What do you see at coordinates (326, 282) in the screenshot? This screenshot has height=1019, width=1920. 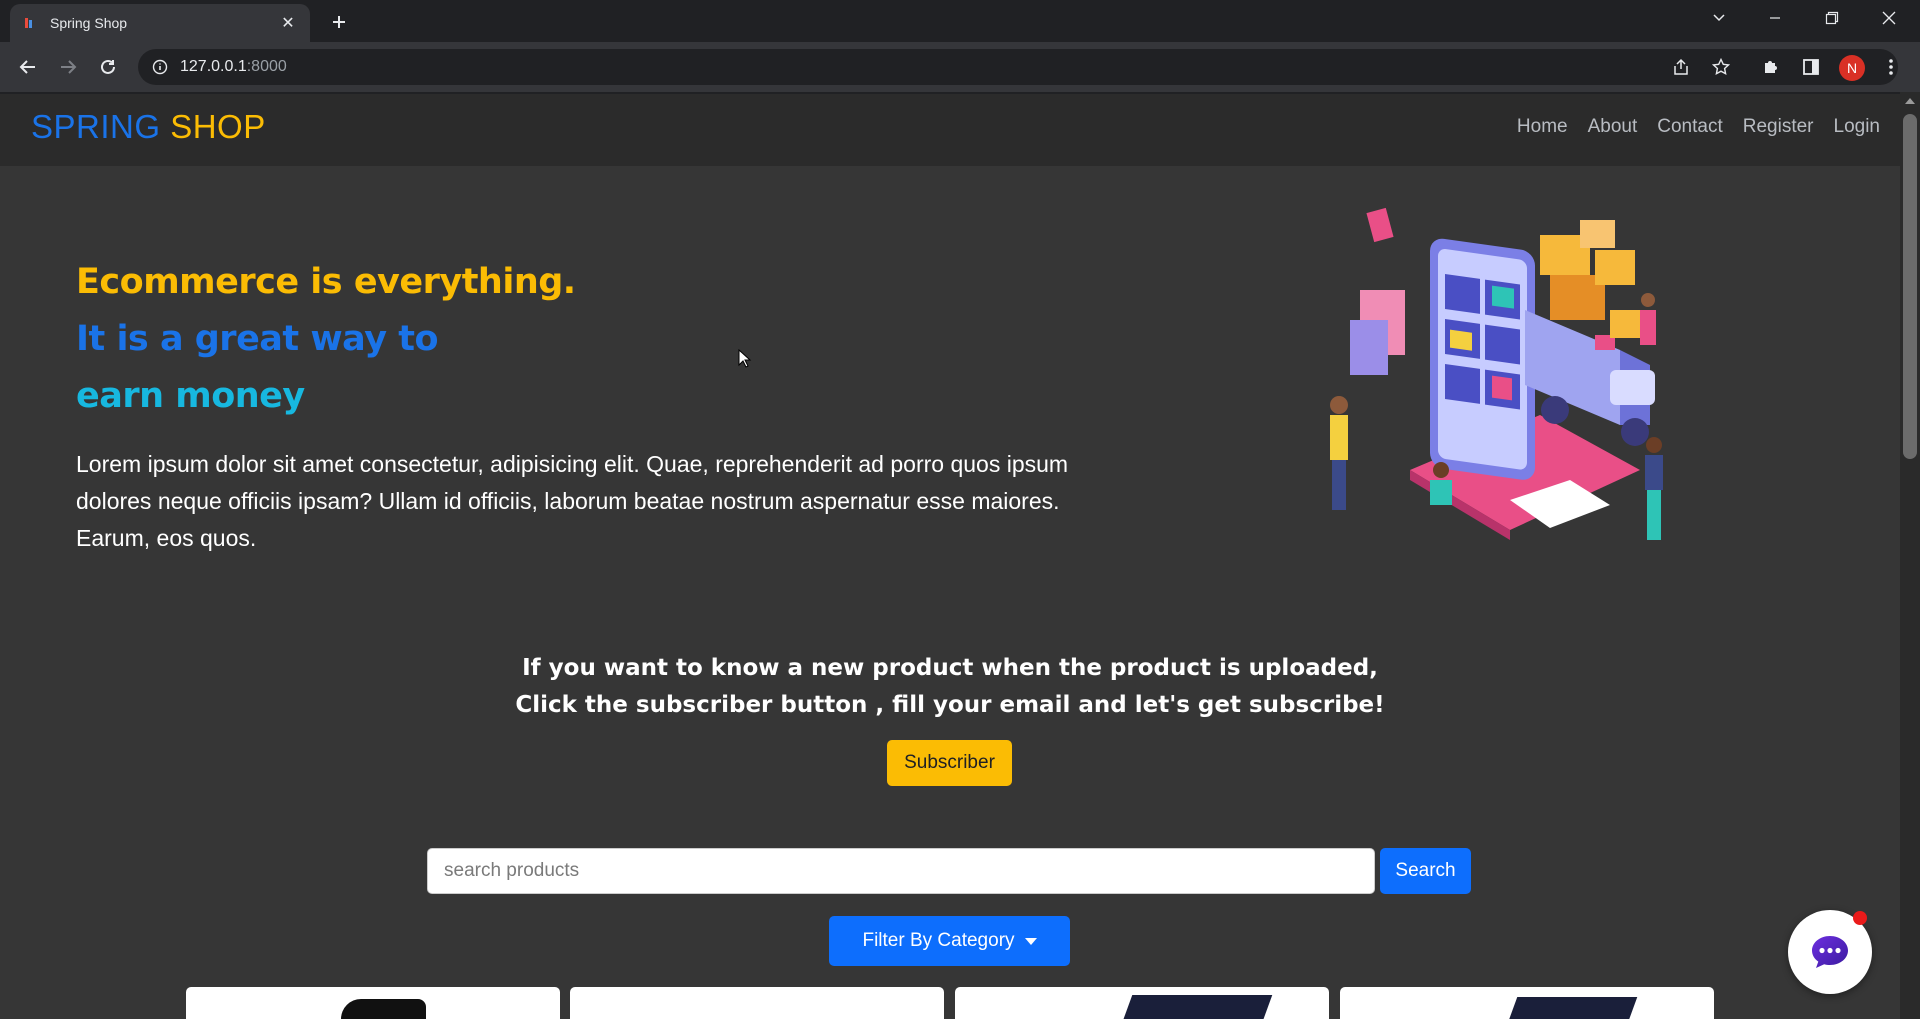 I see `hero-headline-1: Ecommerce is everything.` at bounding box center [326, 282].